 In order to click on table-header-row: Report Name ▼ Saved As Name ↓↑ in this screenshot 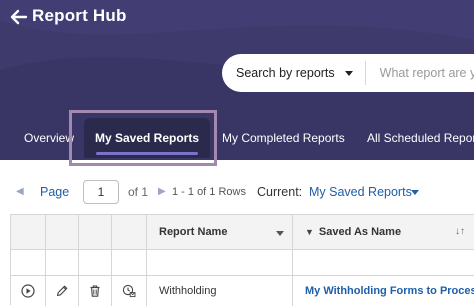, I will do `click(242, 232)`.